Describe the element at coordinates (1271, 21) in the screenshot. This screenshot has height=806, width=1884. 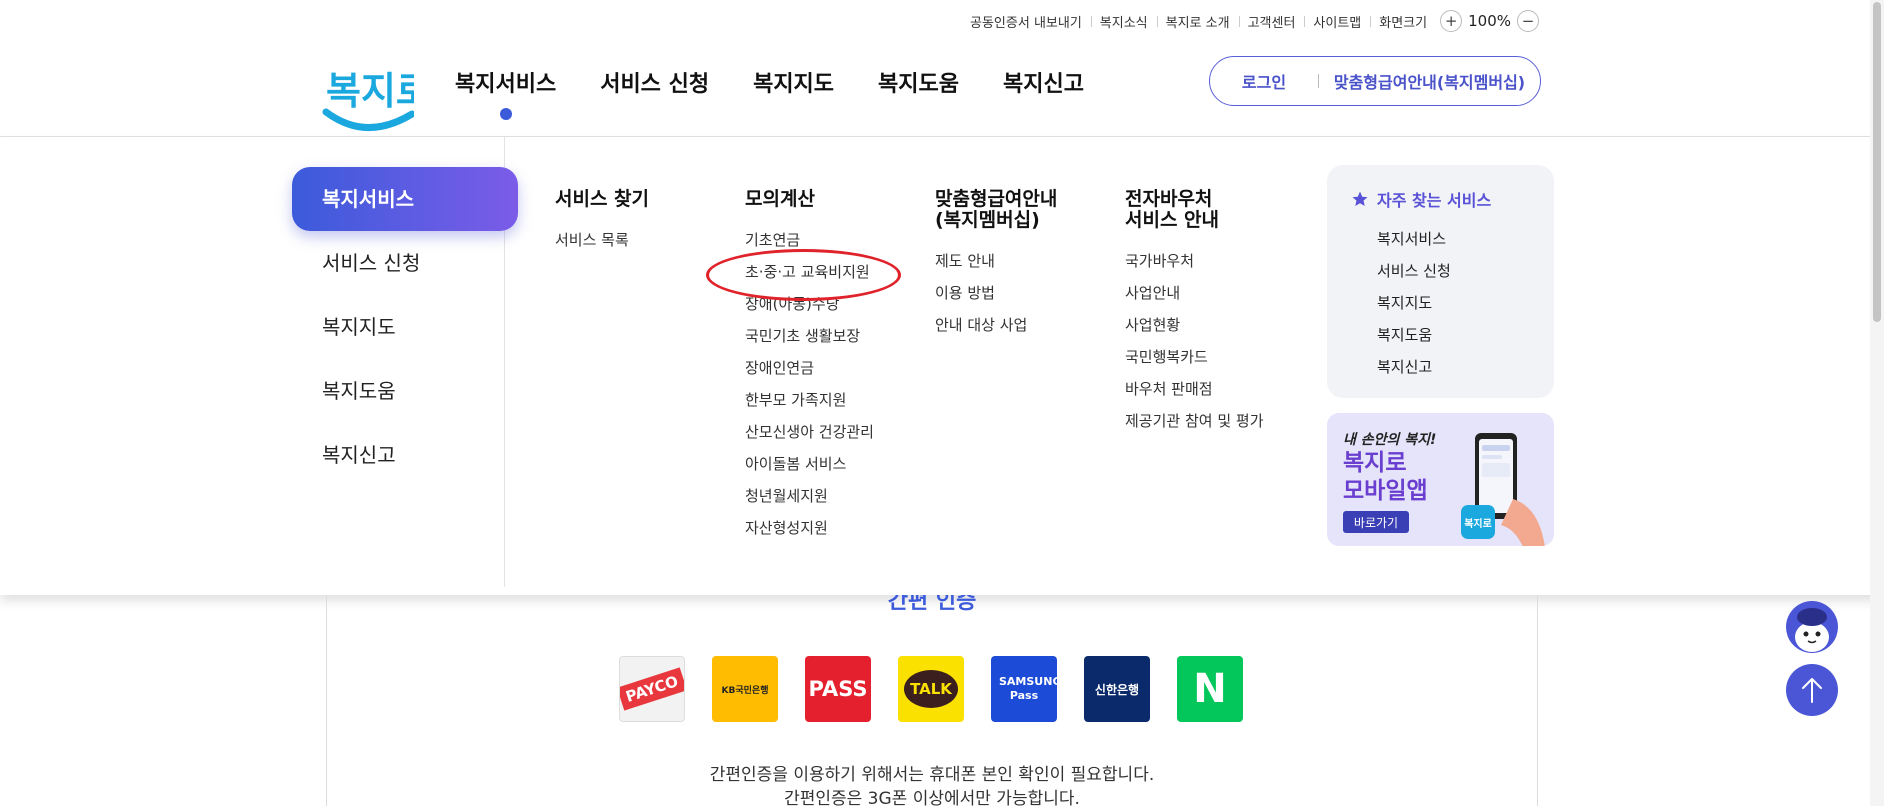
I see `customer-center-link: 고객센터` at that location.